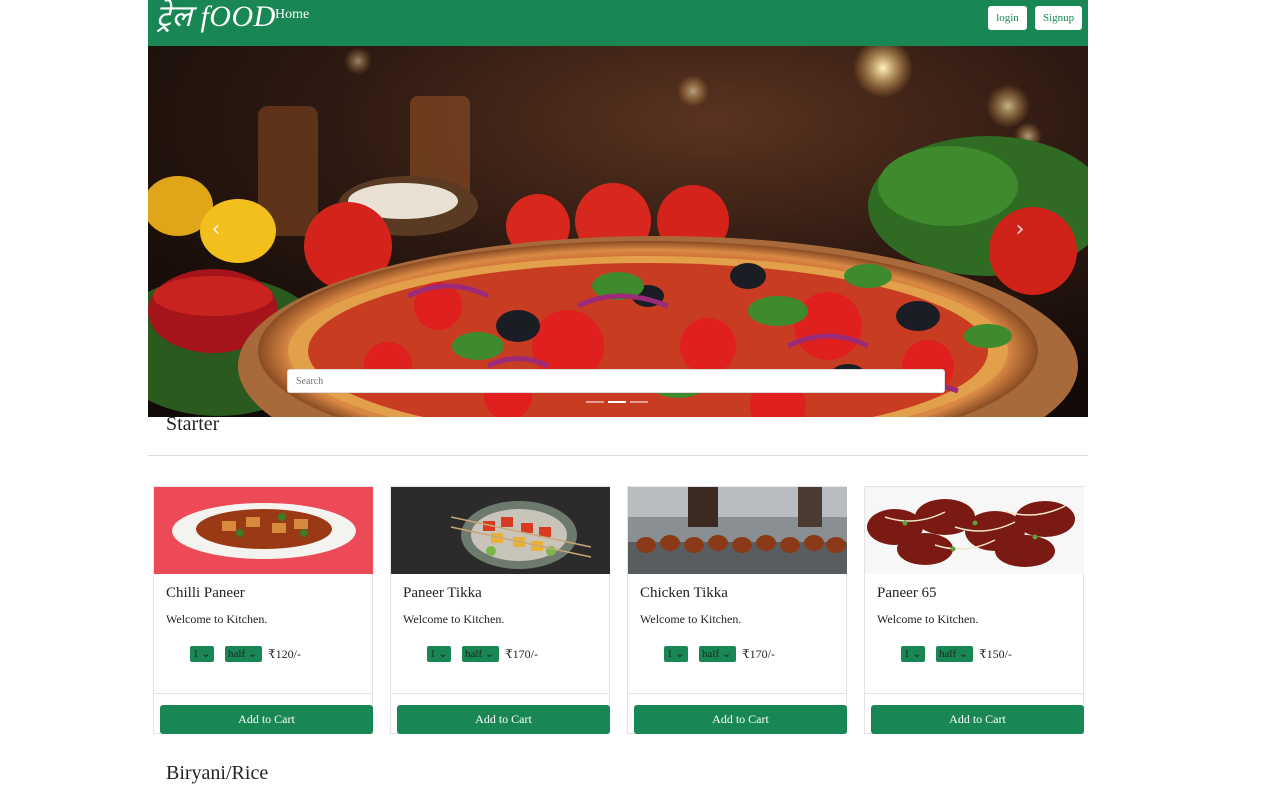 This screenshot has height=800, width=1280. Describe the element at coordinates (1058, 18) in the screenshot. I see `signup-button: Signup` at that location.